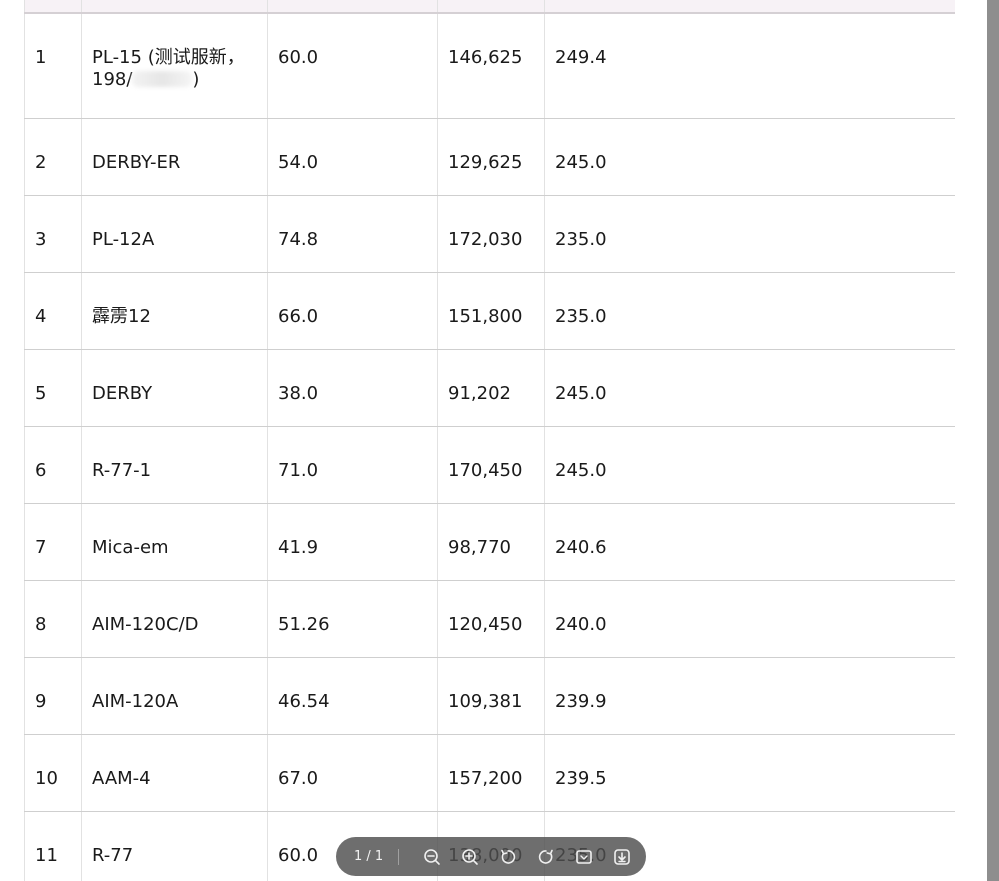 The image size is (999, 881). Describe the element at coordinates (749, 619) in the screenshot. I see `value-cell: 240.0` at that location.